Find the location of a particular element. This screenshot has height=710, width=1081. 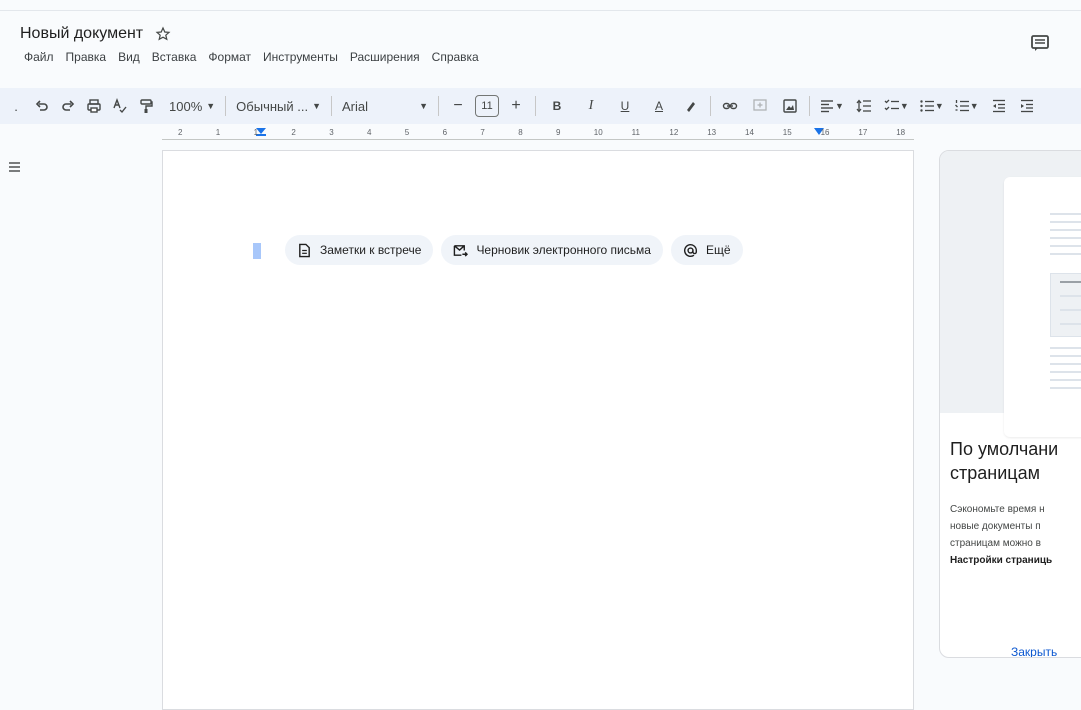

highlighter-icon is located at coordinates (691, 107).